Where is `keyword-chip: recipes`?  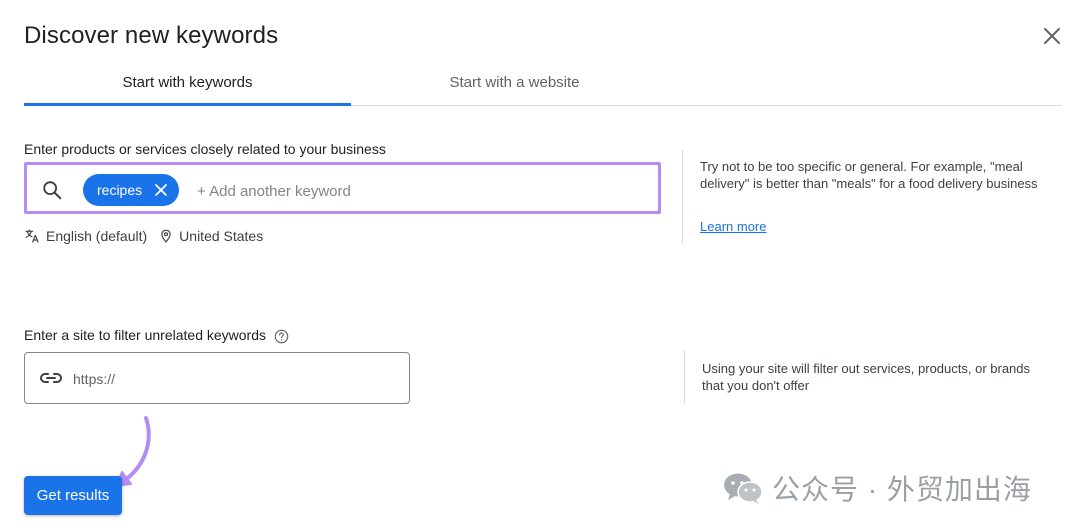
keyword-chip: recipes is located at coordinates (131, 190).